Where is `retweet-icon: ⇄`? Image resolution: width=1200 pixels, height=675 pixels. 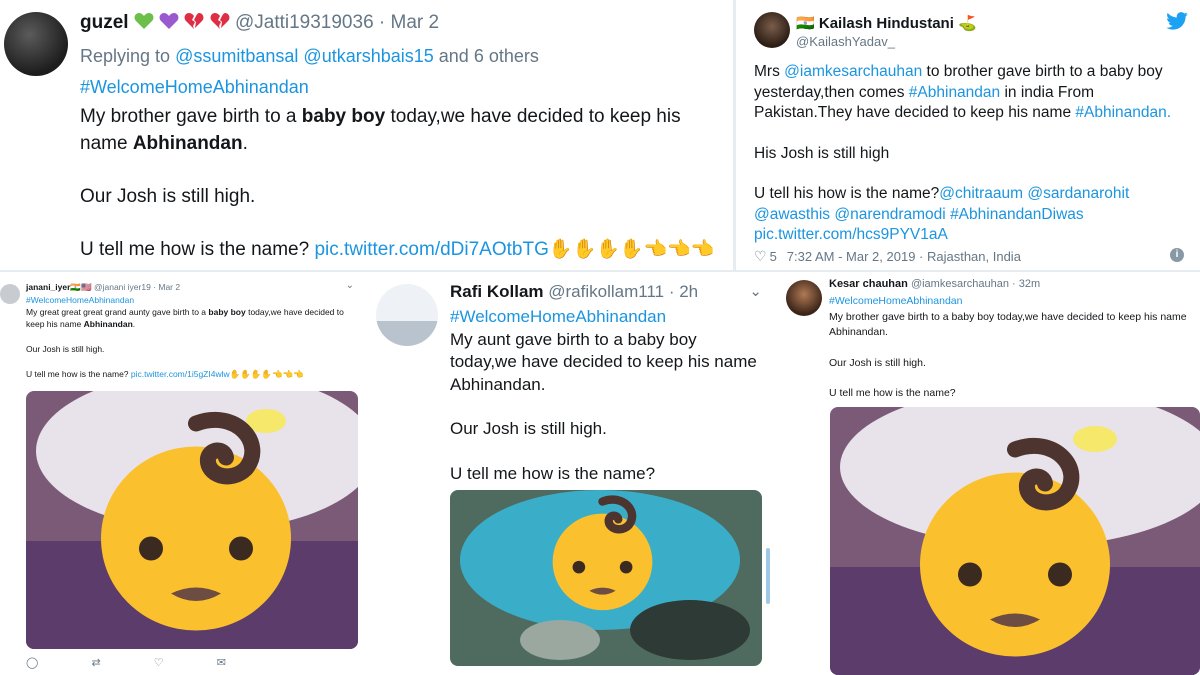
retweet-icon: ⇄ is located at coordinates (95, 662).